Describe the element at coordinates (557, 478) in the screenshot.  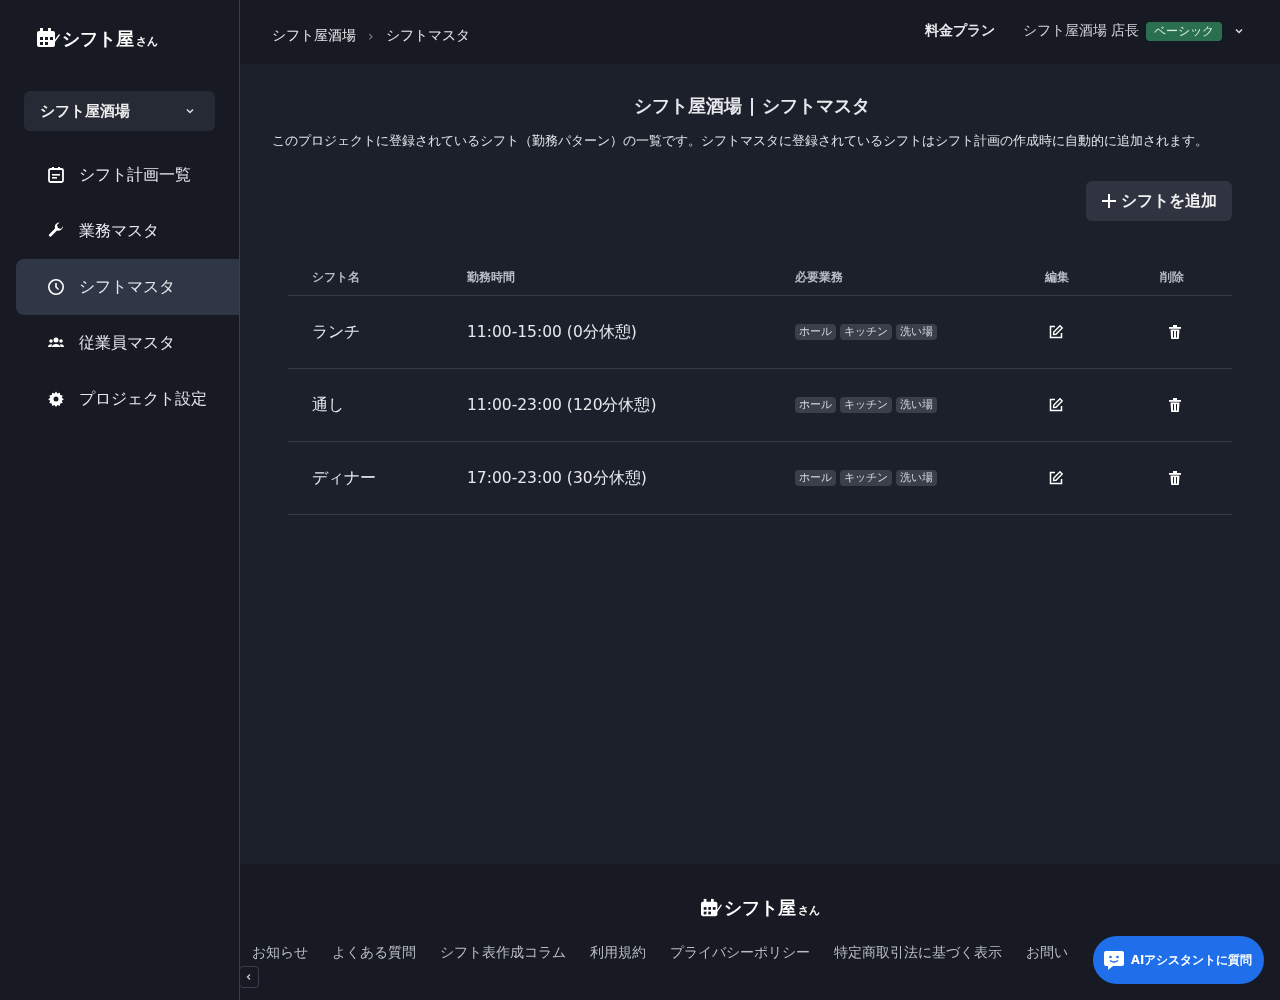
I see `work-time: 17:00-23:00 (30分休憩)` at that location.